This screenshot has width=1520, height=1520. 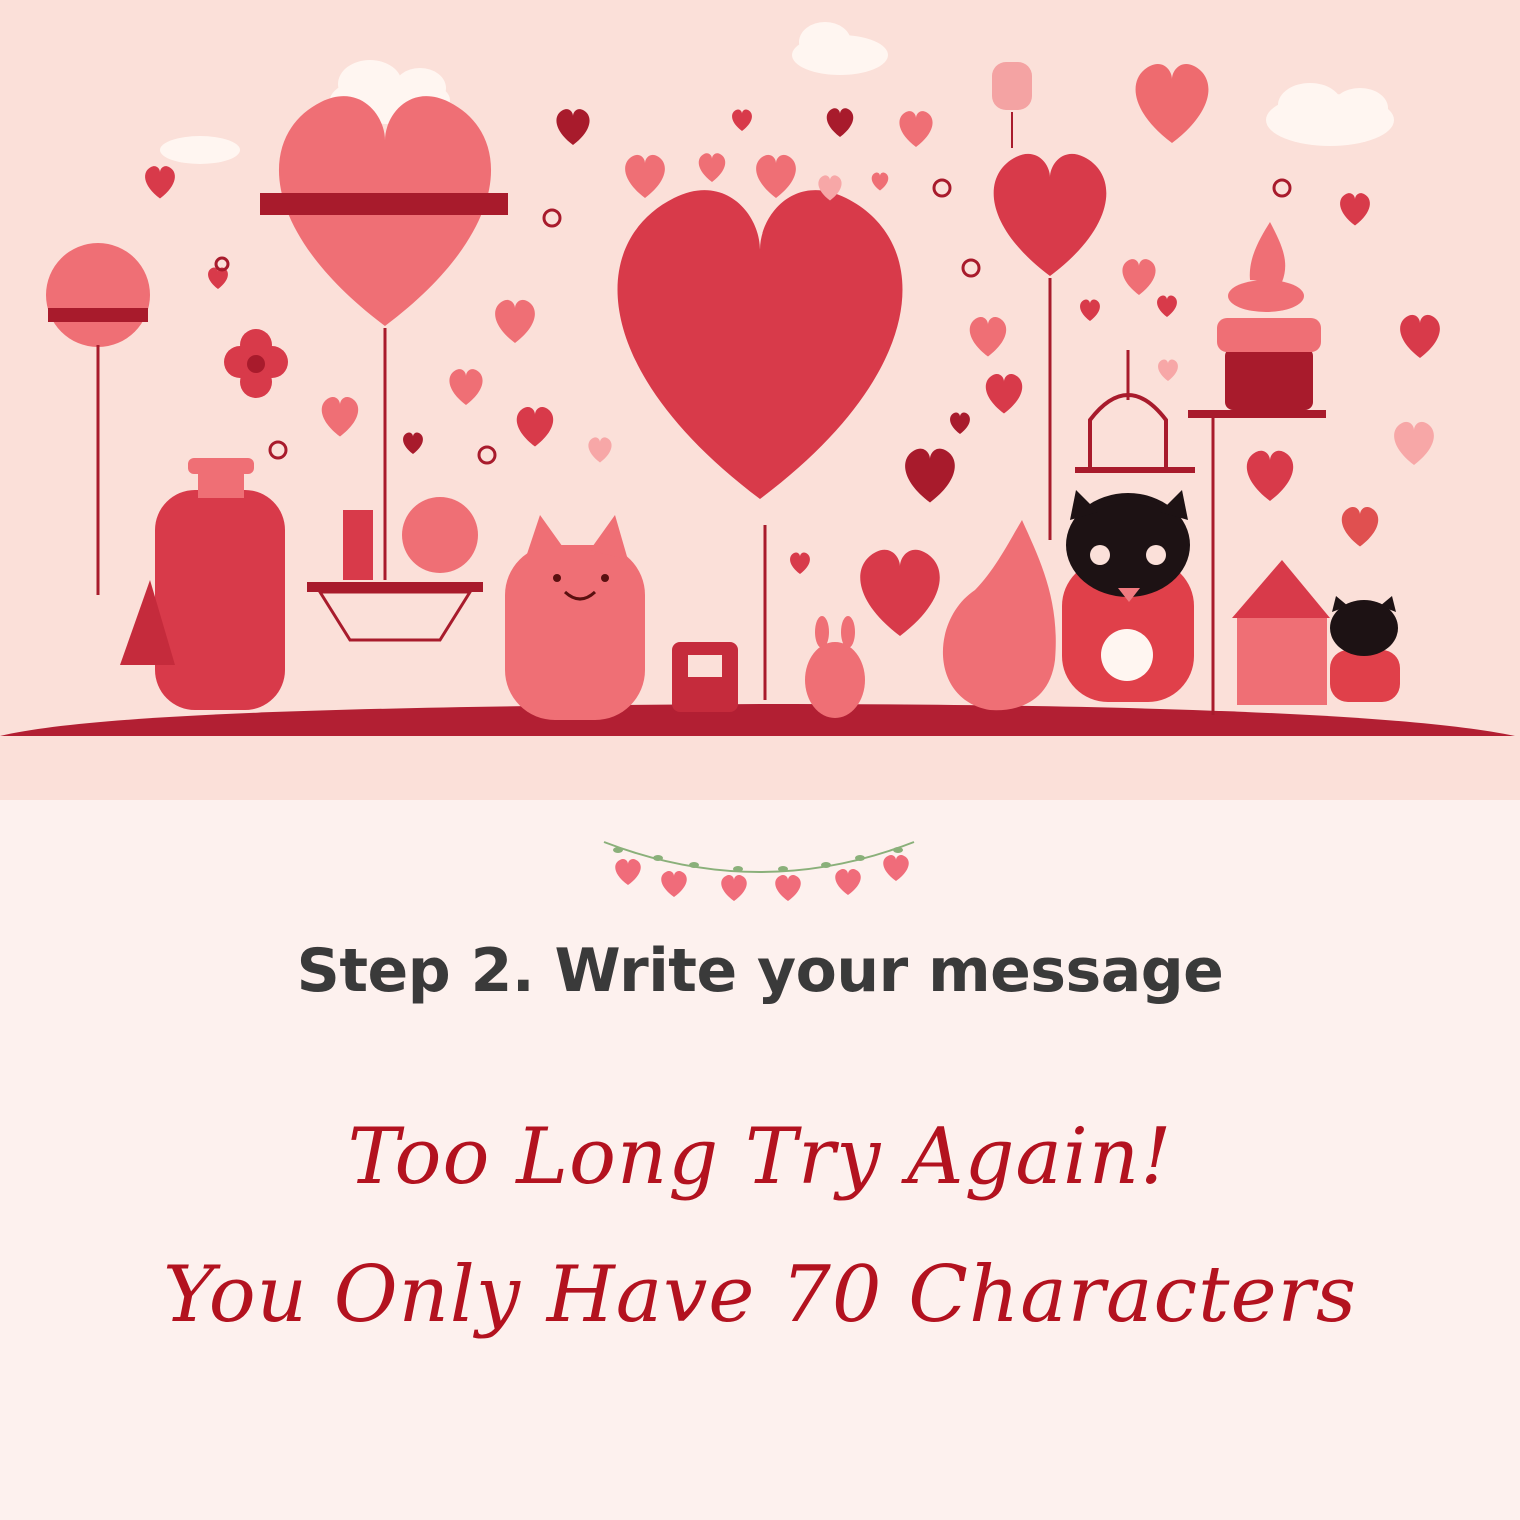 What do you see at coordinates (760, 1157) in the screenshot?
I see `error-message-line-1: Too Long Try Again!` at bounding box center [760, 1157].